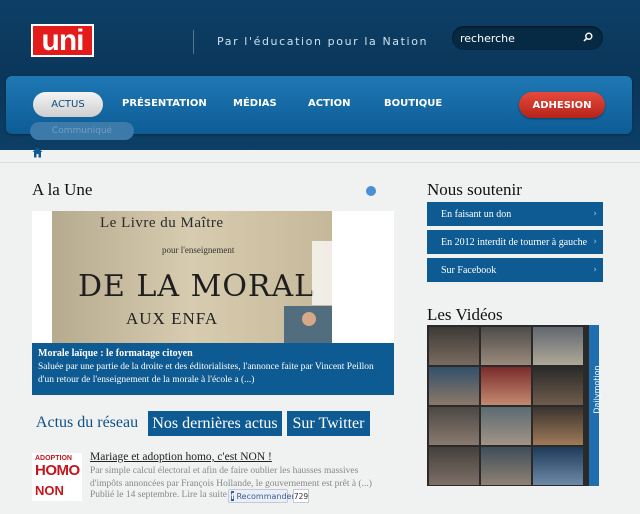 The height and width of the screenshot is (514, 640). I want to click on dailymotion-brand-bar: Dailymotion, so click(595, 405).